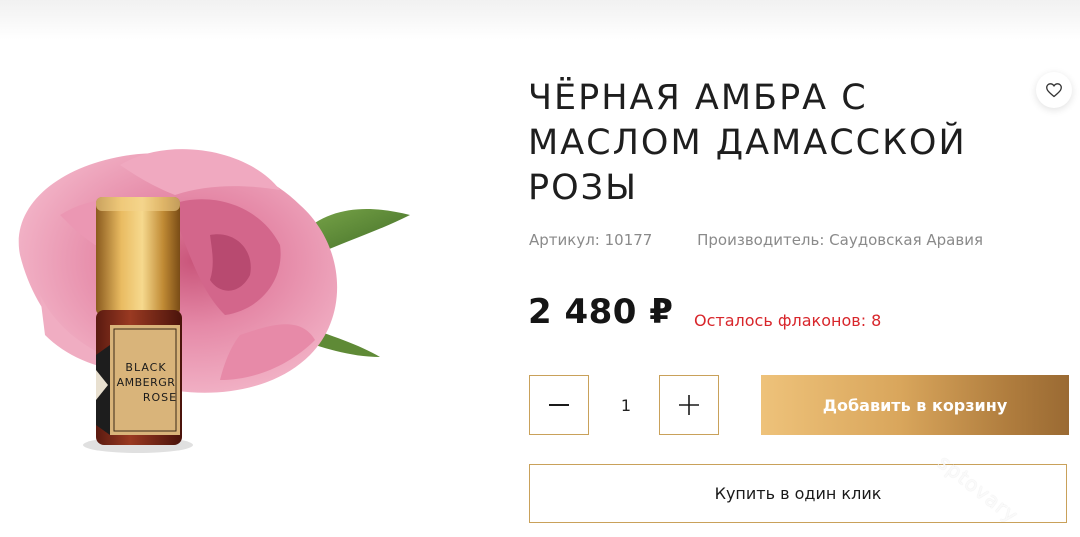  I want to click on quantity-decrease-button, so click(559, 405).